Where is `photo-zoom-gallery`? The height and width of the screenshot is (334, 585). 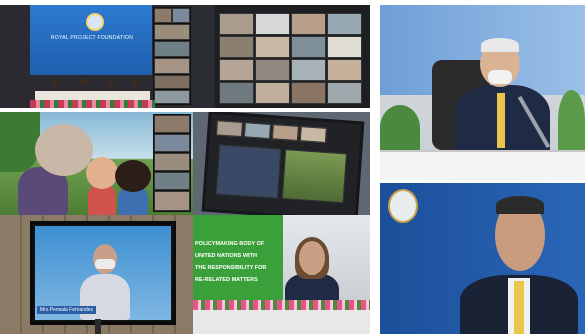 photo-zoom-gallery is located at coordinates (281, 56).